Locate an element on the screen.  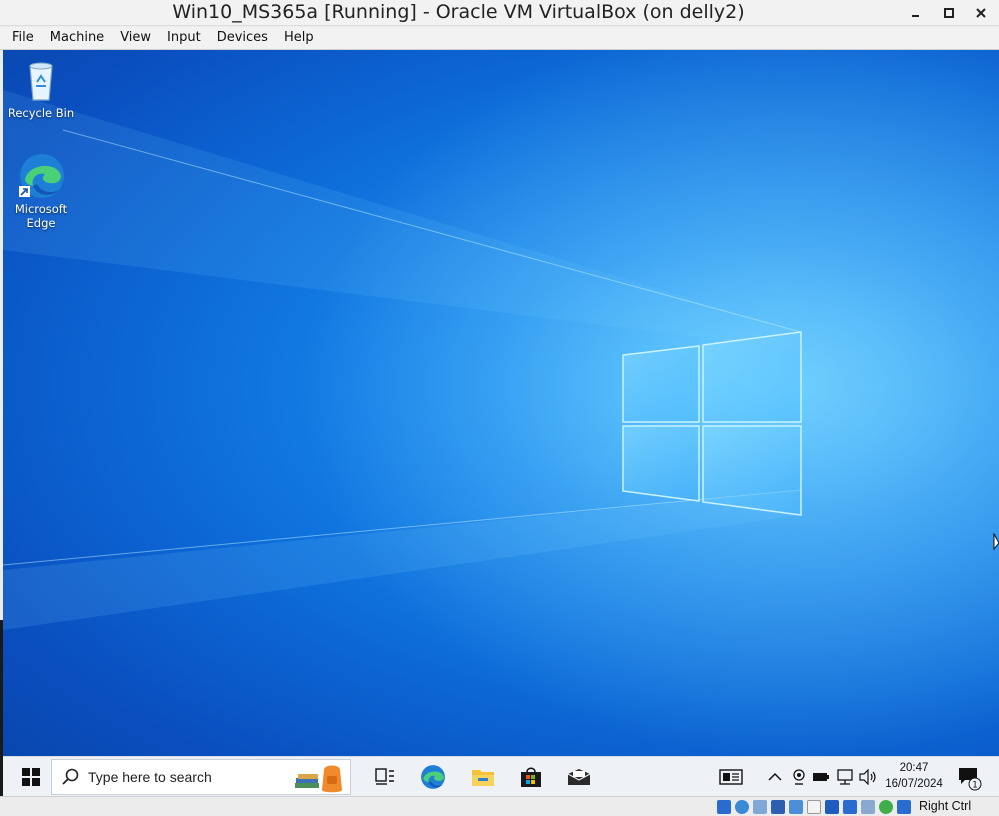
task-view-icon is located at coordinates (384, 776).